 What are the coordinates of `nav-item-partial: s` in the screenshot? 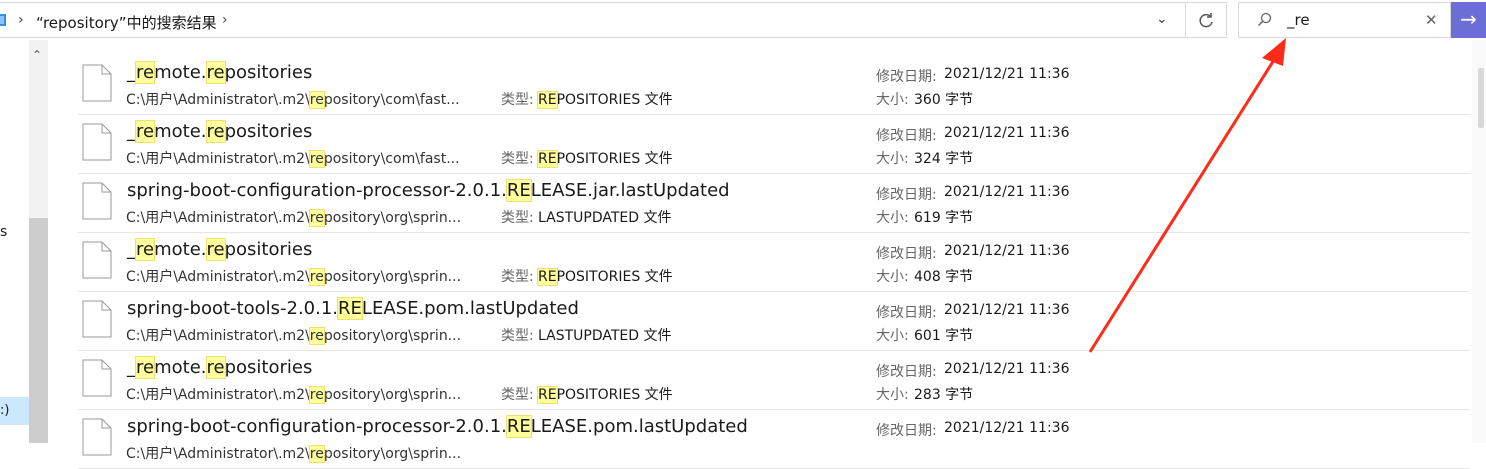 It's located at (3, 232).